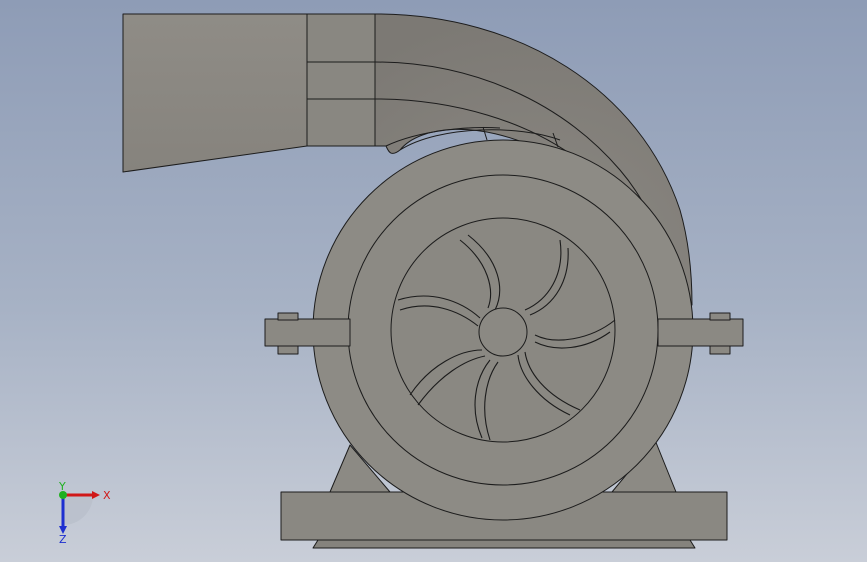 The width and height of the screenshot is (867, 562). Describe the element at coordinates (107, 495) in the screenshot. I see `x-axis-label: X` at that location.